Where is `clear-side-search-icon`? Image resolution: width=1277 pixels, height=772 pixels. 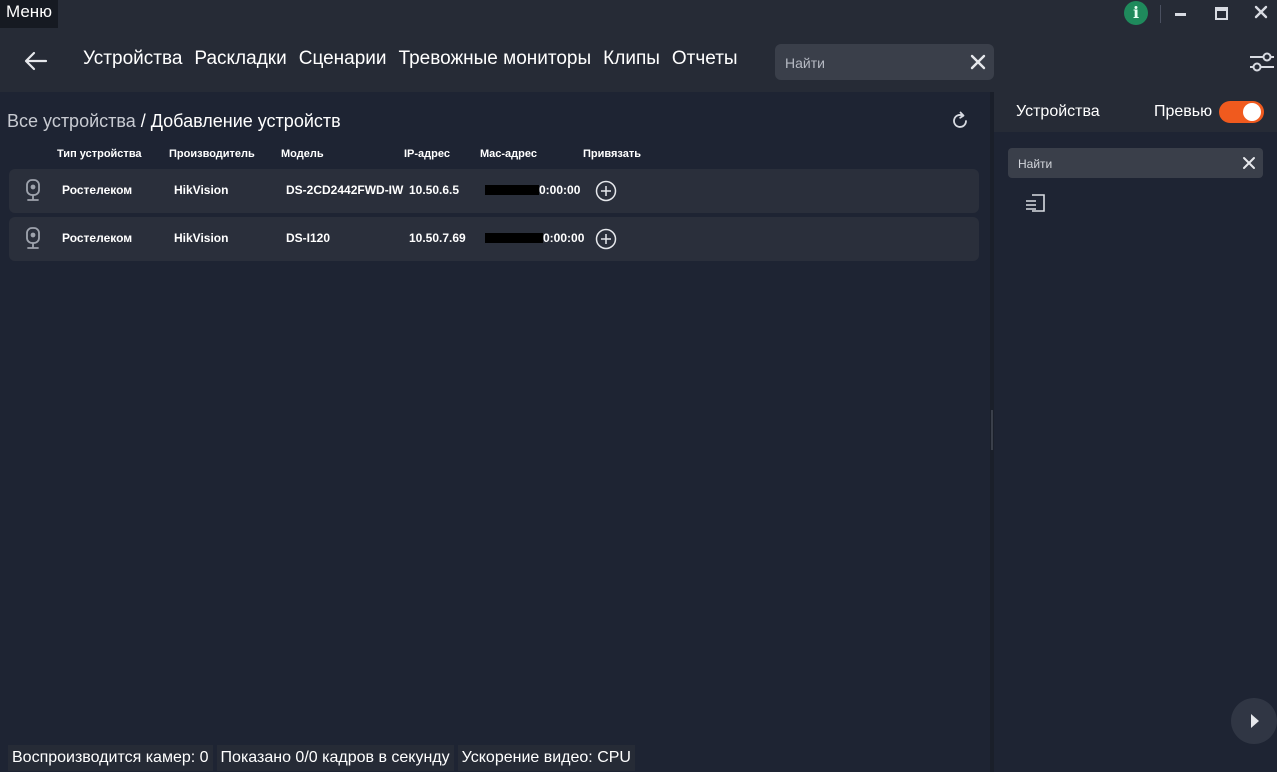 clear-side-search-icon is located at coordinates (1249, 163).